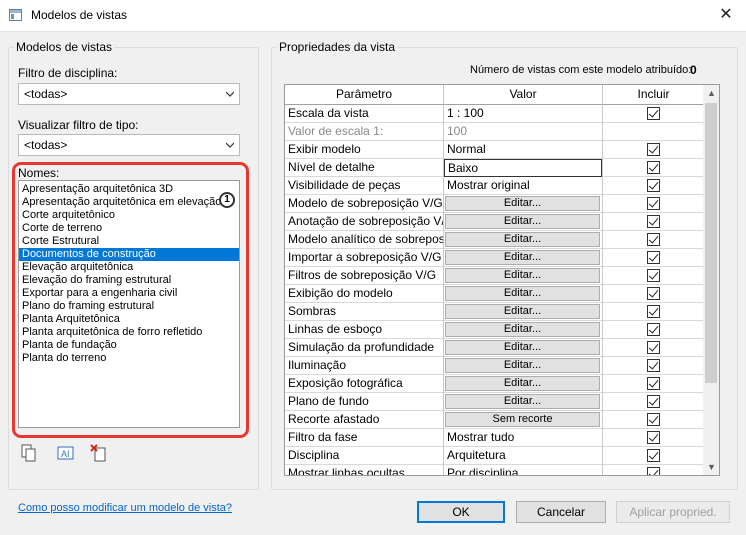  What do you see at coordinates (523, 438) in the screenshot?
I see `value-cell: Mostrar tudo` at bounding box center [523, 438].